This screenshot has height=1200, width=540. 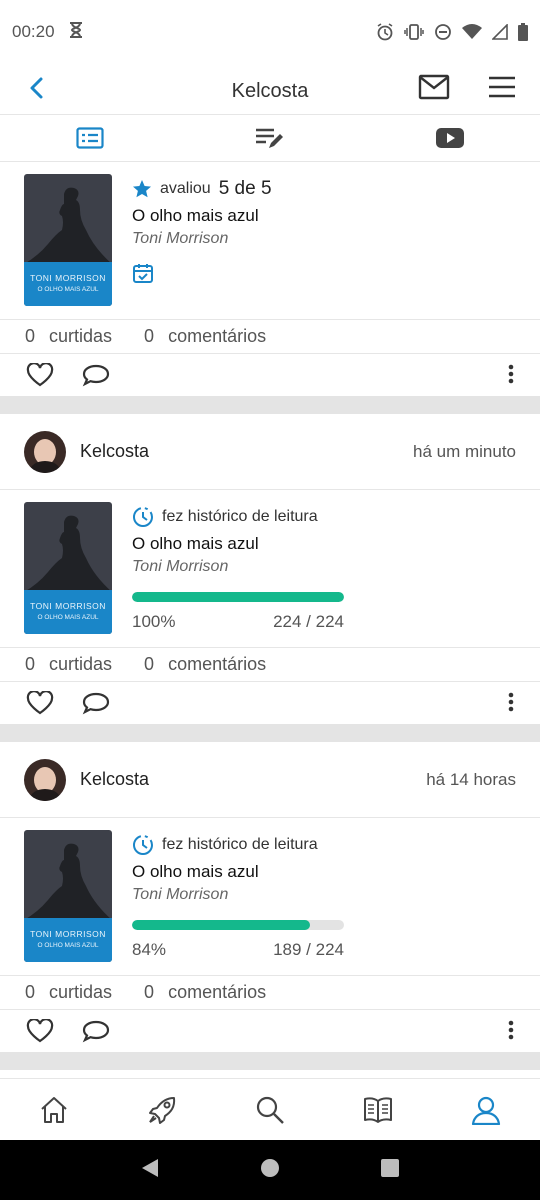 I want to click on rocket-icon, so click(x=162, y=1110).